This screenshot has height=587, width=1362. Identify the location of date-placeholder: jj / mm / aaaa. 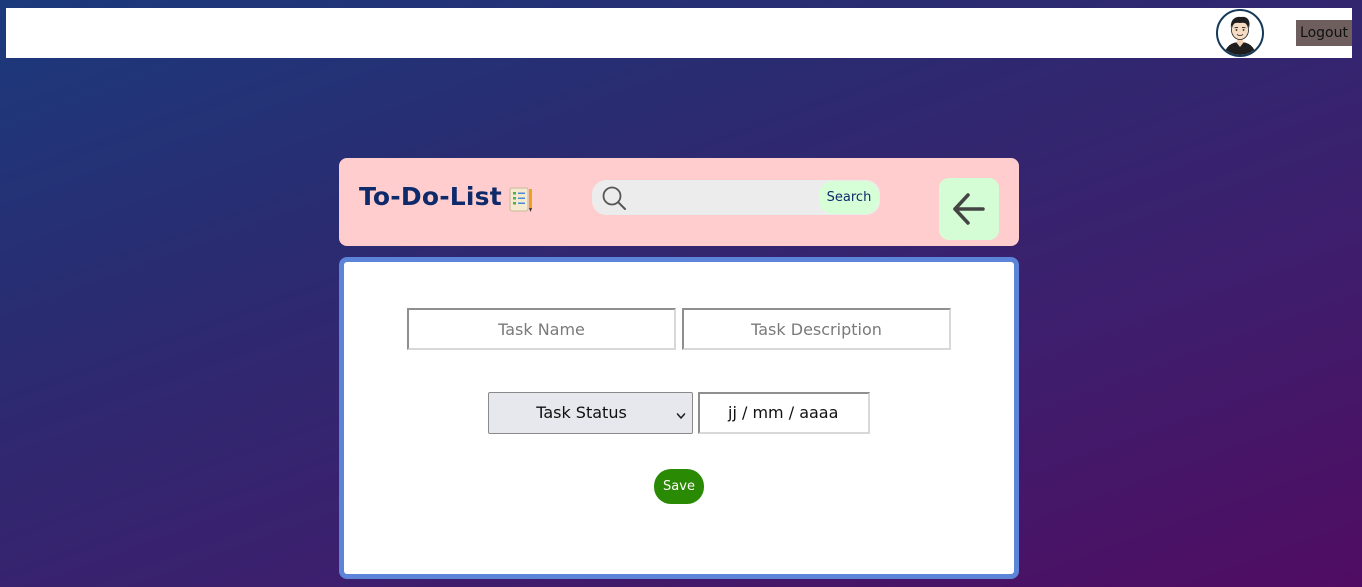
(783, 412).